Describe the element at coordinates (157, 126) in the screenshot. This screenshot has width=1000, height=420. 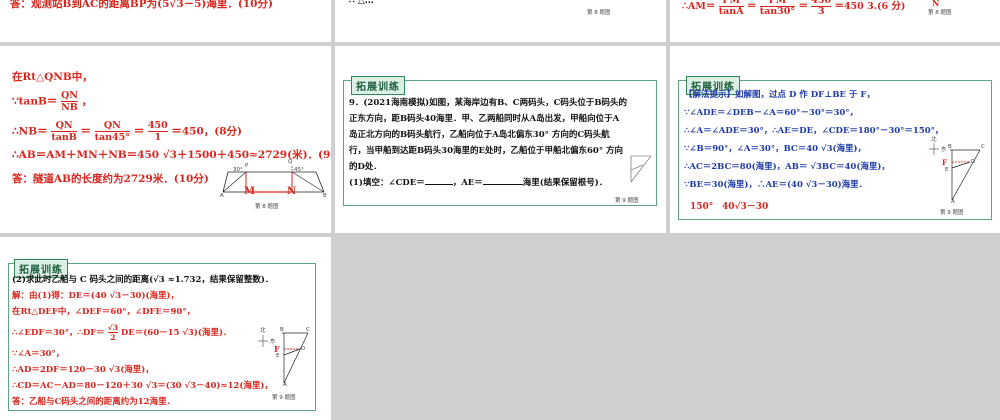
I see `slide4-l3-f3n: 450` at that location.